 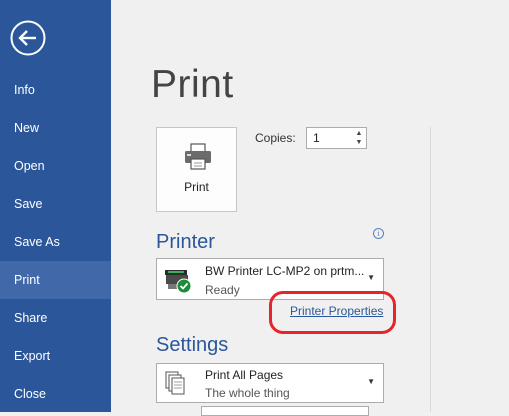 What do you see at coordinates (55, 166) in the screenshot?
I see `sidebar-item-open: Open` at bounding box center [55, 166].